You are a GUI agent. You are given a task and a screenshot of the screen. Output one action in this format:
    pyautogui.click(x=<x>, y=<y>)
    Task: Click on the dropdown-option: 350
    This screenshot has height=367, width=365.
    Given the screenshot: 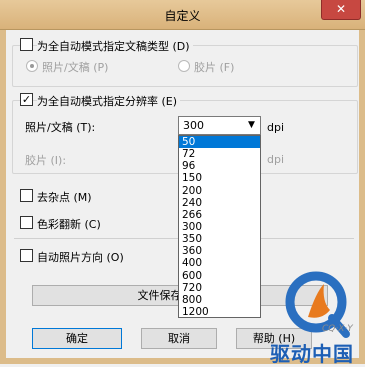 What is the action you would take?
    pyautogui.click(x=219, y=239)
    